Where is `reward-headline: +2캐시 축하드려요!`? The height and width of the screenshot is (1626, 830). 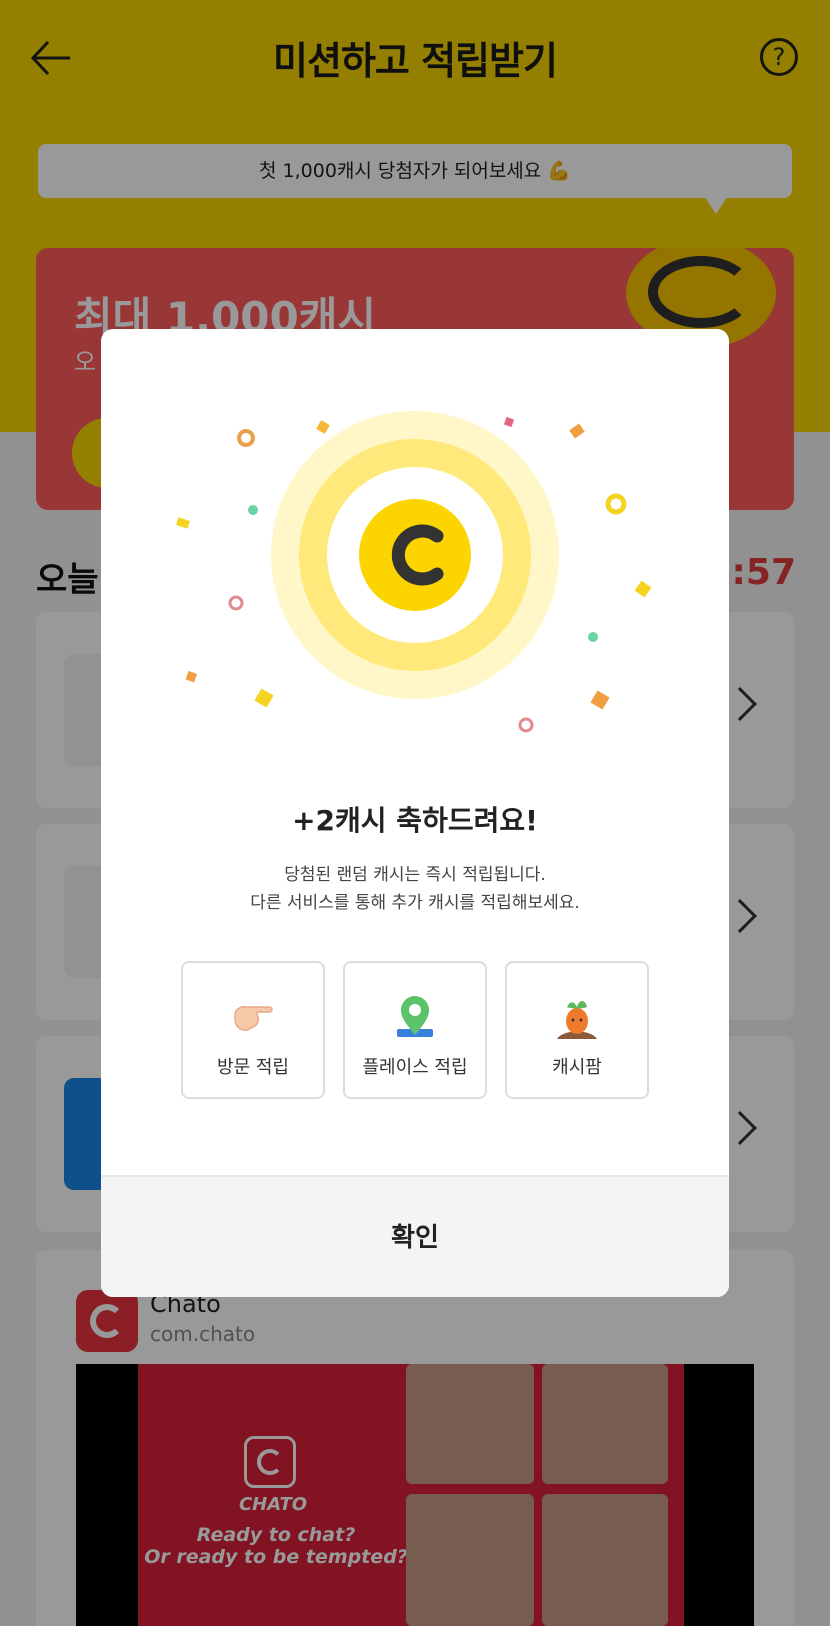 reward-headline: +2캐시 축하드려요! is located at coordinates (415, 819).